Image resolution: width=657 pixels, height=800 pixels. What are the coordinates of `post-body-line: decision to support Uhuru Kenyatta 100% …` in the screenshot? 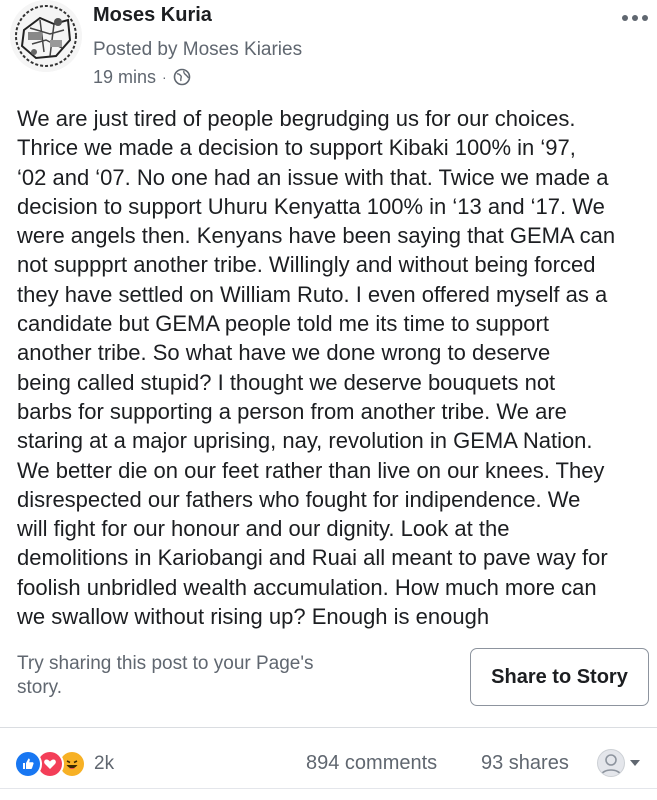 It's located at (311, 206).